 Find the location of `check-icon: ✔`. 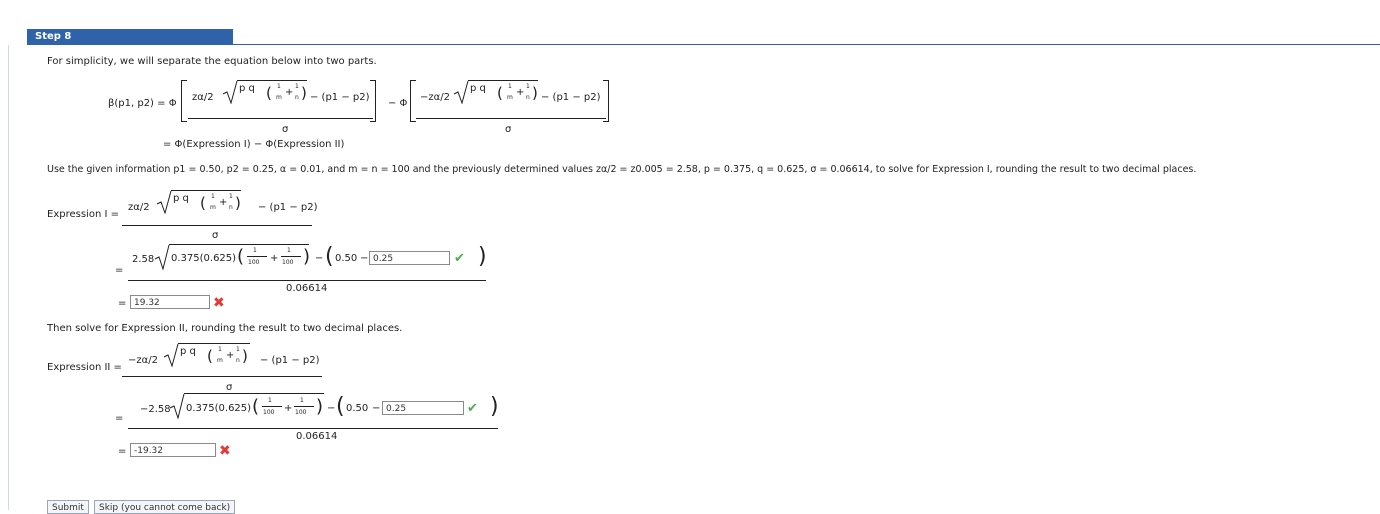

check-icon: ✔ is located at coordinates (459, 258).